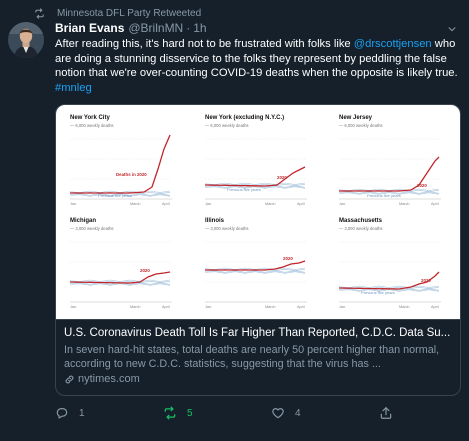 Image resolution: width=469 pixels, height=441 pixels. What do you see at coordinates (129, 13) in the screenshot?
I see `retweet-label: Minnesota DFL Party Retweeted` at bounding box center [129, 13].